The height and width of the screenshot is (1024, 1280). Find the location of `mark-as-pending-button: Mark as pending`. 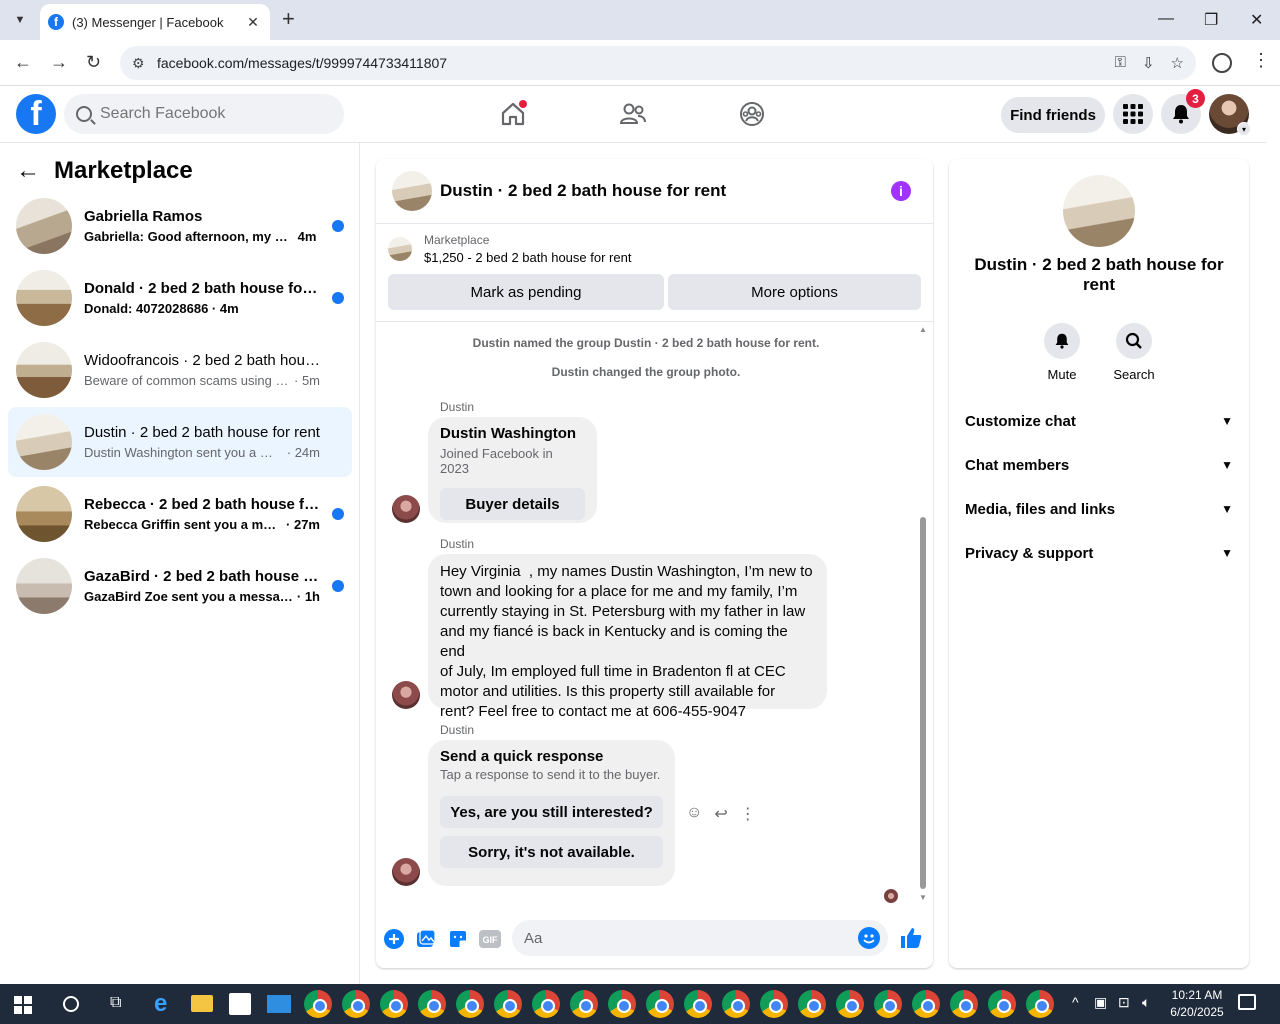

mark-as-pending-button: Mark as pending is located at coordinates (526, 292).